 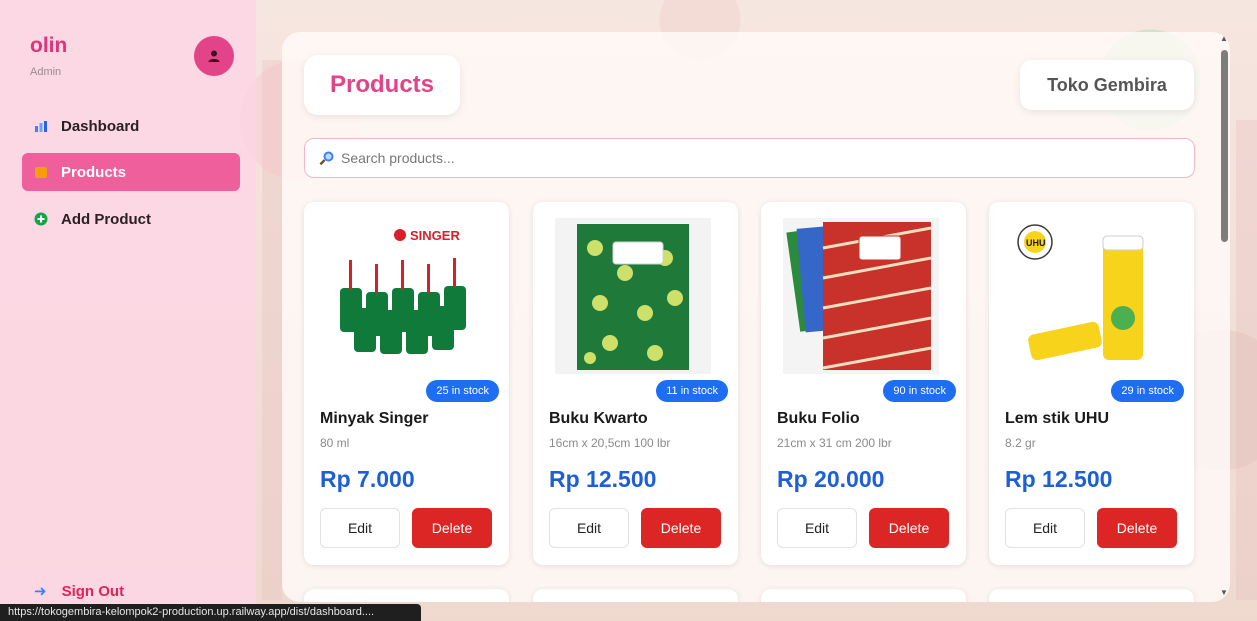 What do you see at coordinates (94, 172) in the screenshot?
I see `sidebar-item-label: Products` at bounding box center [94, 172].